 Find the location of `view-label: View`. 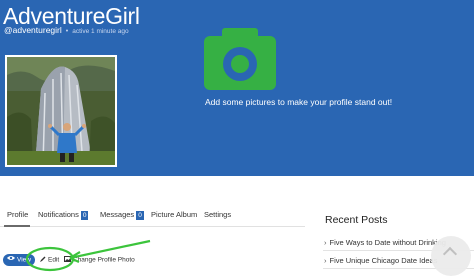

view-label: View is located at coordinates (24, 260).